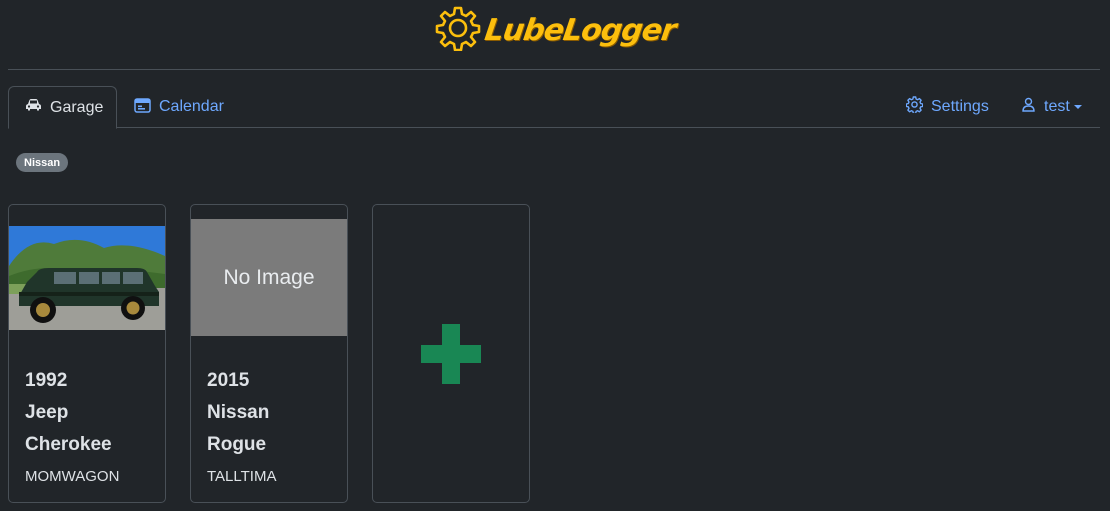 This screenshot has width=1110, height=511. What do you see at coordinates (228, 380) in the screenshot?
I see `vehicle-year: 2015` at bounding box center [228, 380].